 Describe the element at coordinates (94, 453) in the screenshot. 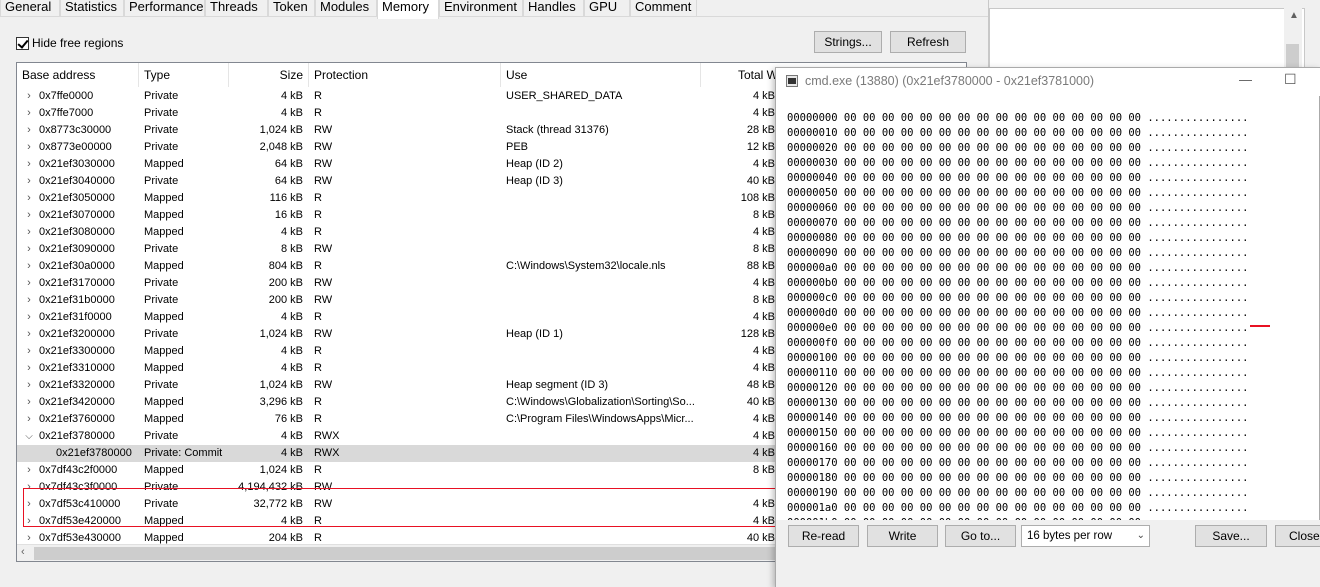

I see `base-address-cell: 0x21ef3780000` at that location.